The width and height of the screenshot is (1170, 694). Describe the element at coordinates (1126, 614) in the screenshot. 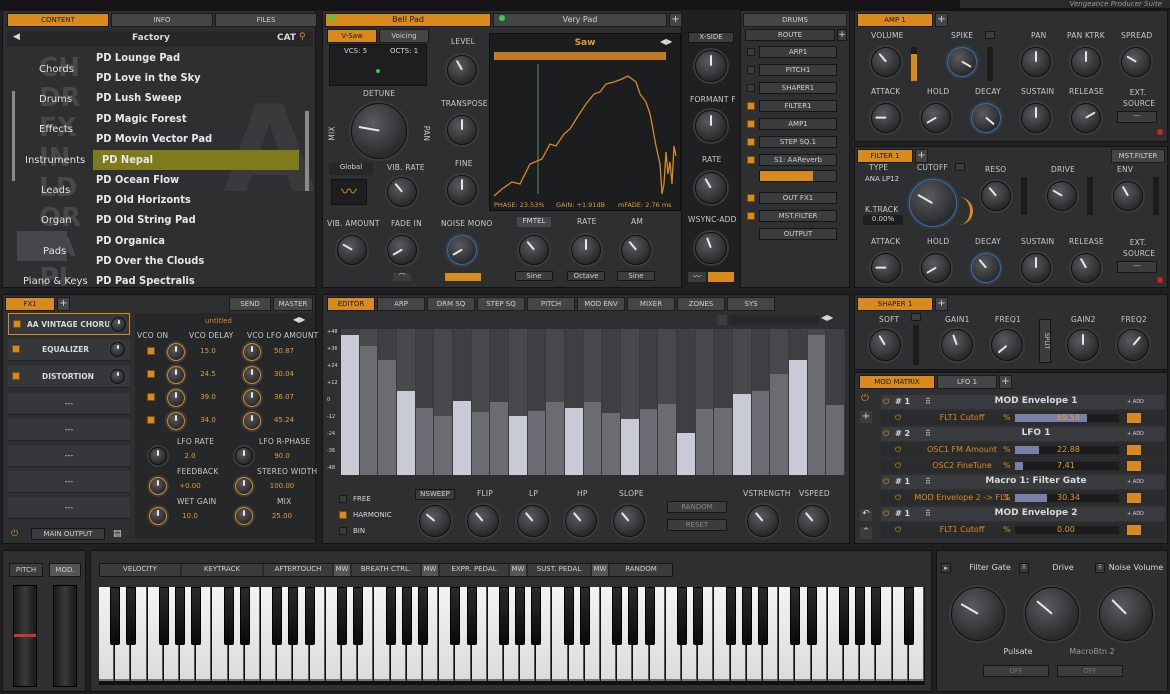

I see `macro3-knob` at that location.